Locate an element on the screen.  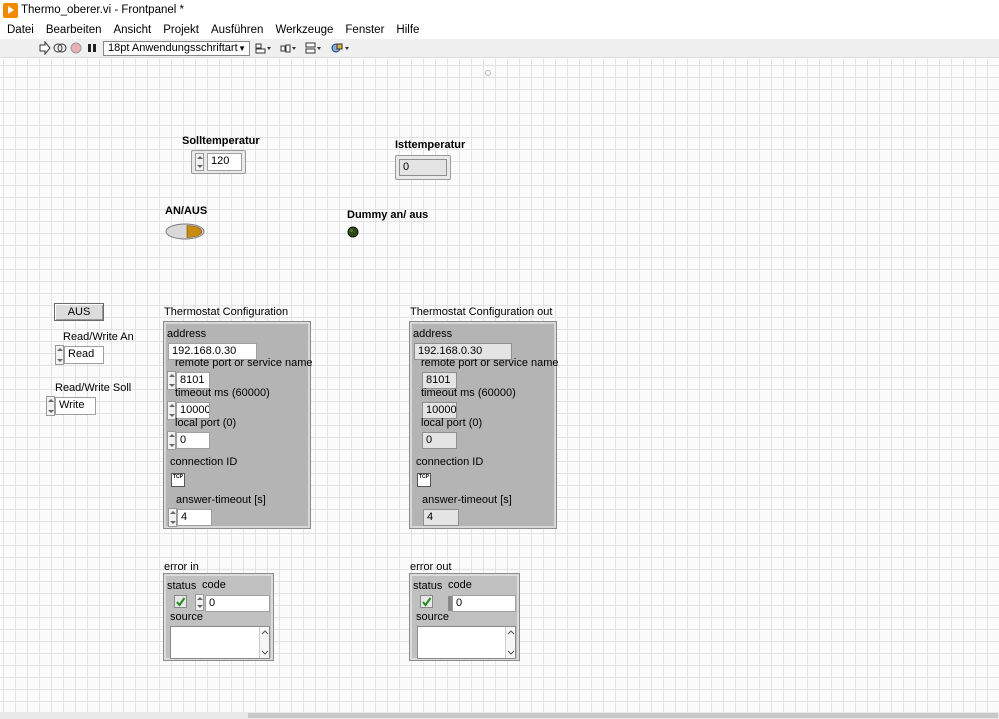
menu-hilfe: Hilfe is located at coordinates (407, 30).